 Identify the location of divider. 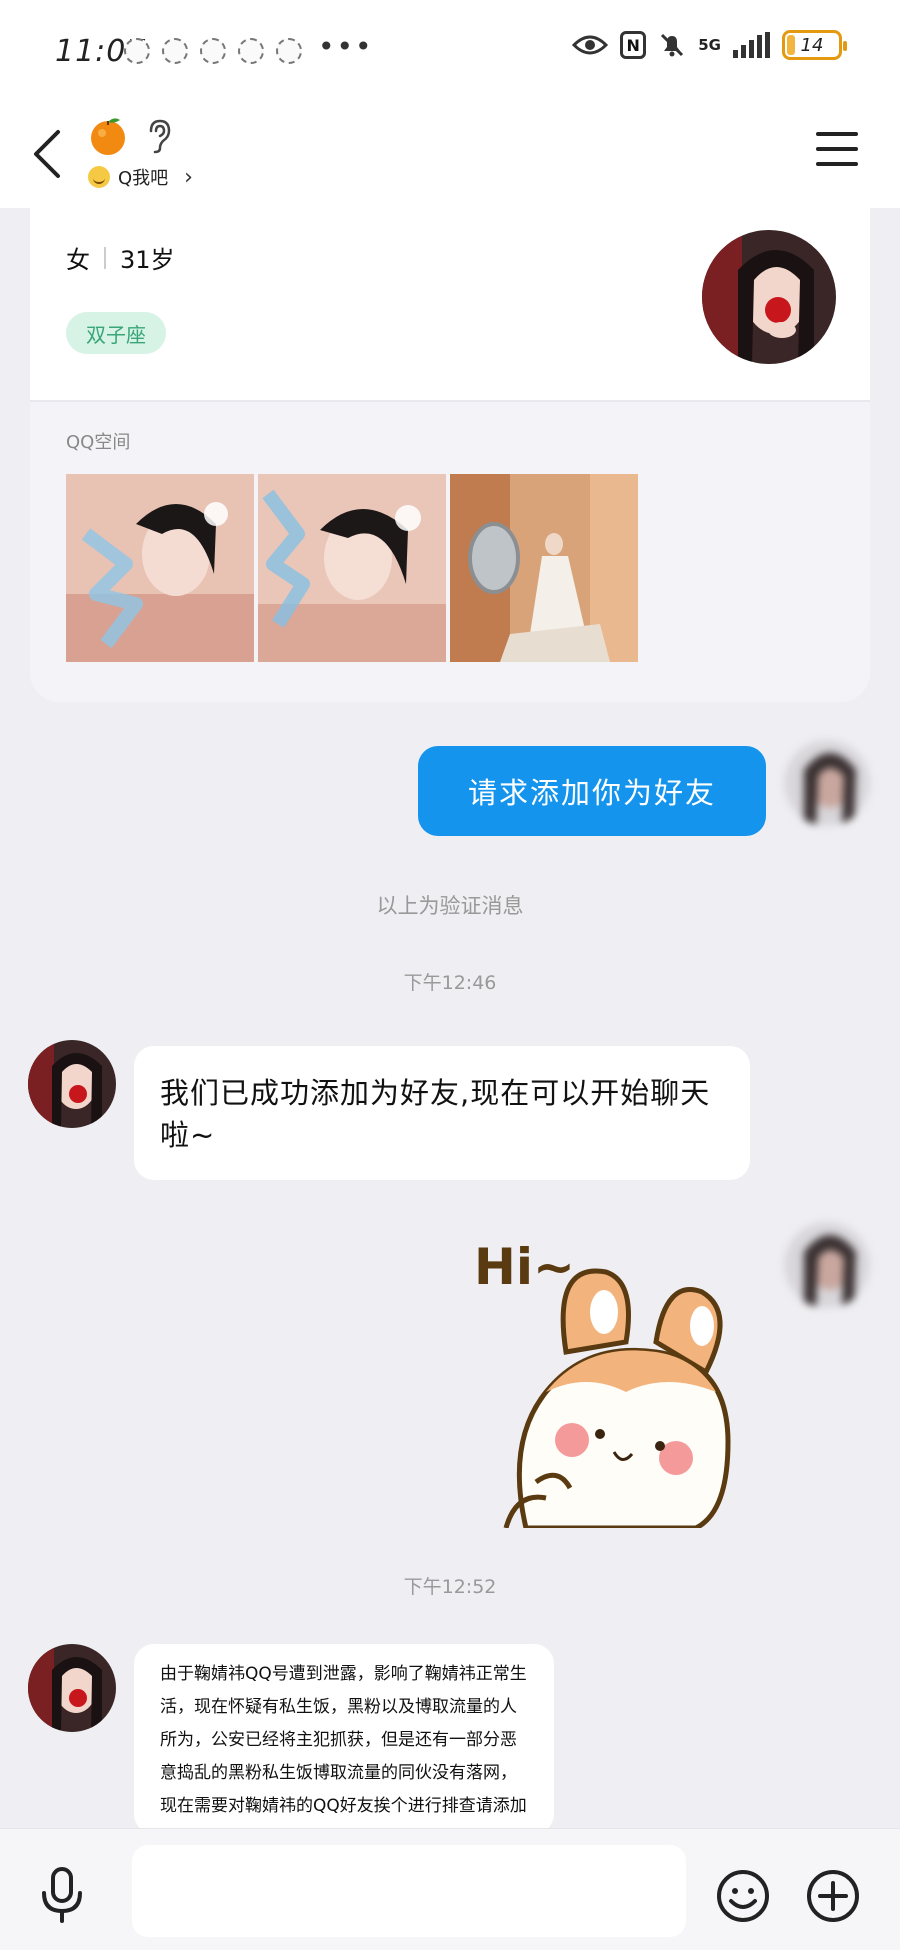
(105, 257).